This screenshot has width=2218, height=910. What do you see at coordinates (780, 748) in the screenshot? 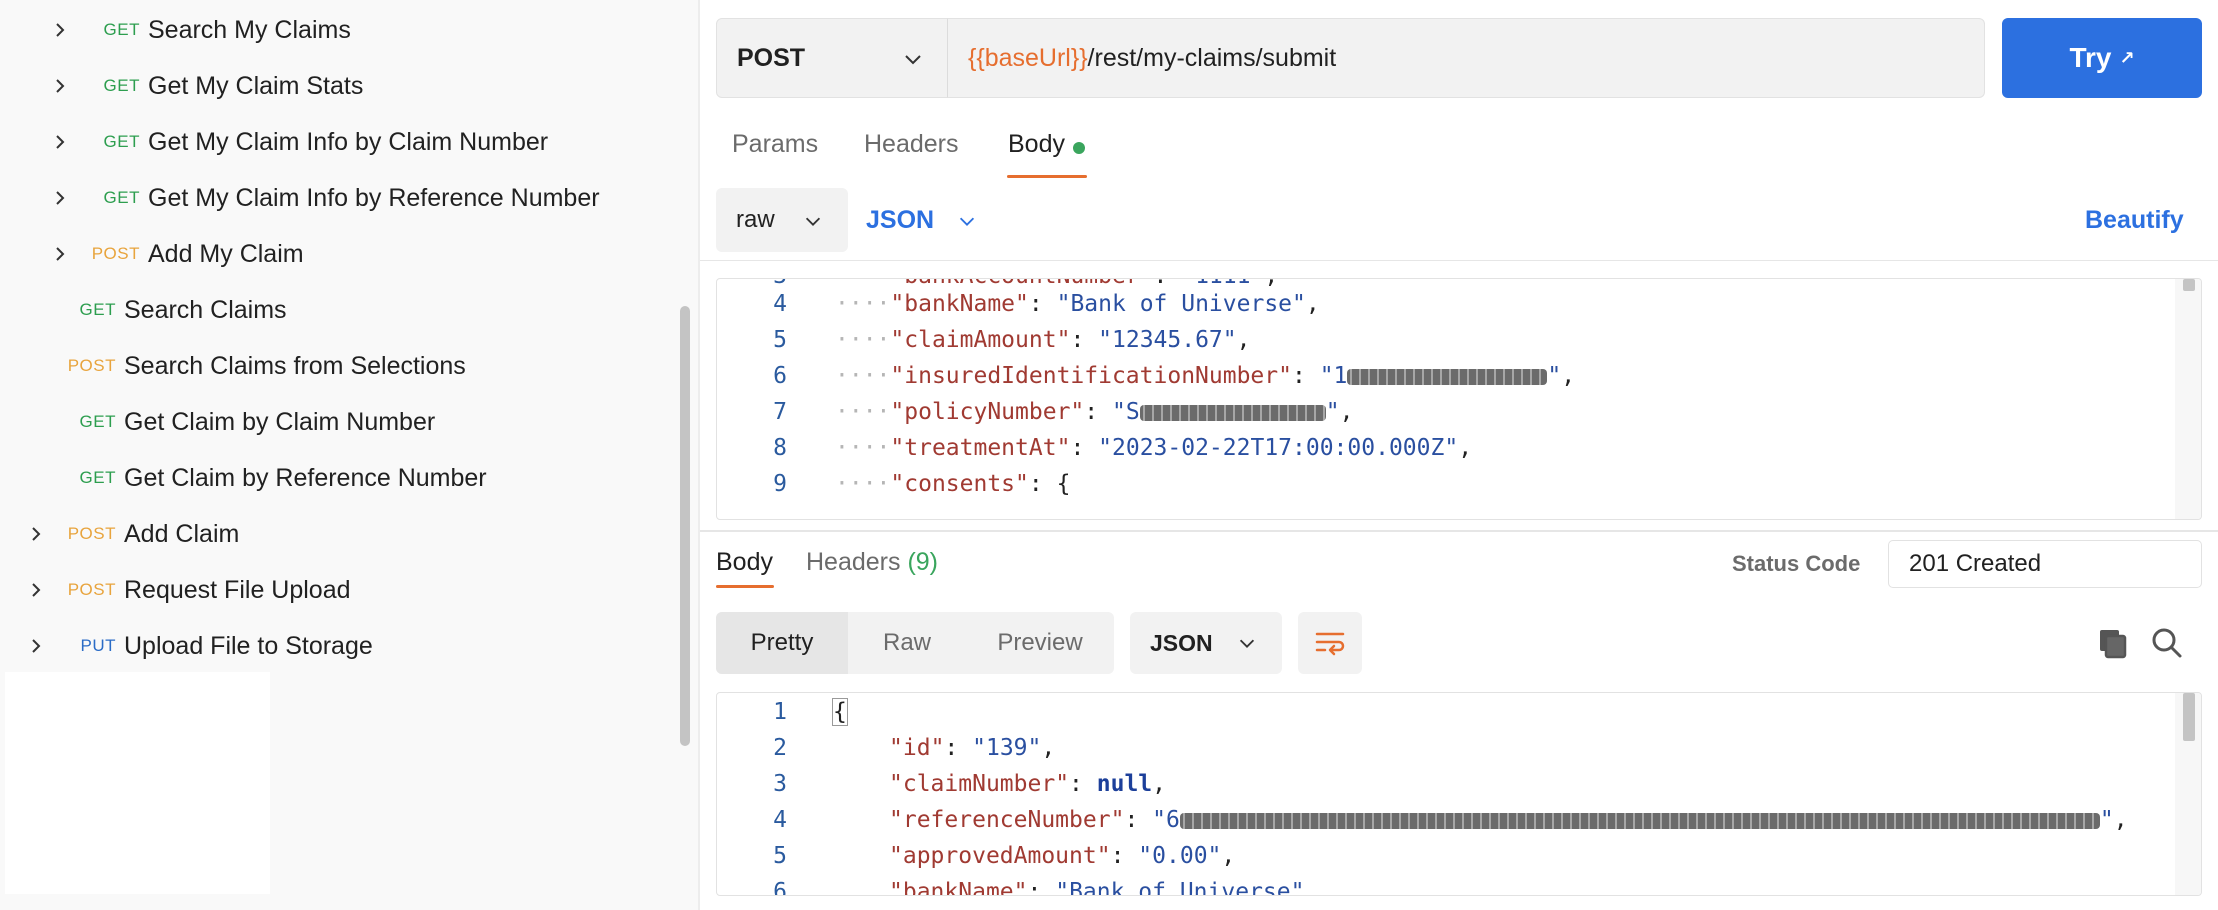
I see `line-number: 2` at bounding box center [780, 748].